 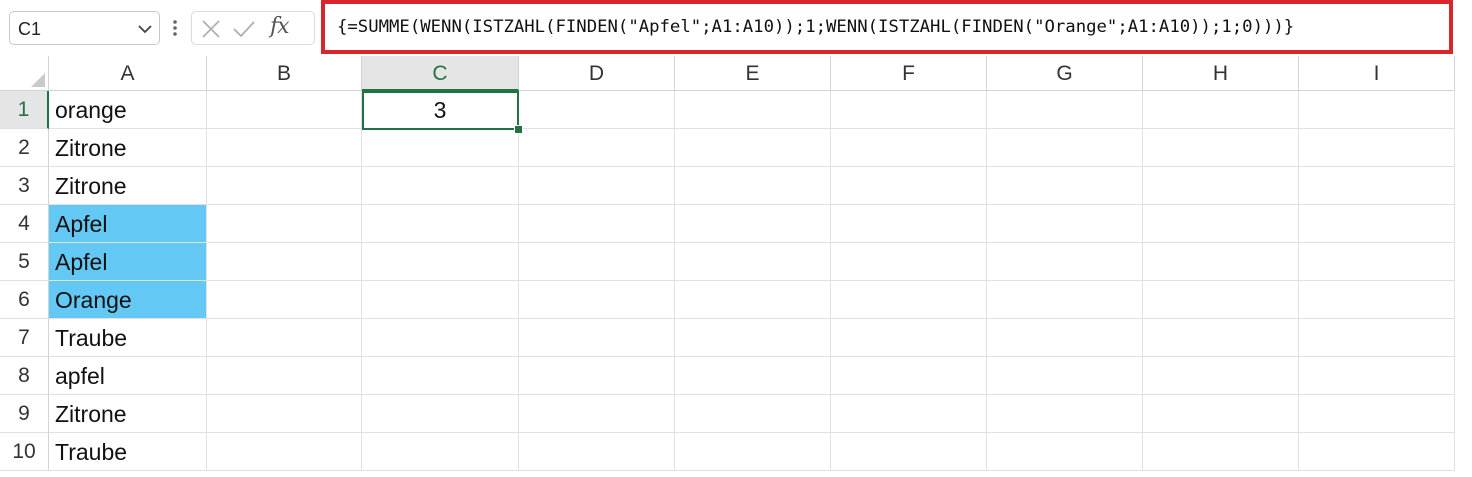 I want to click on cell-g1, so click(x=1065, y=110).